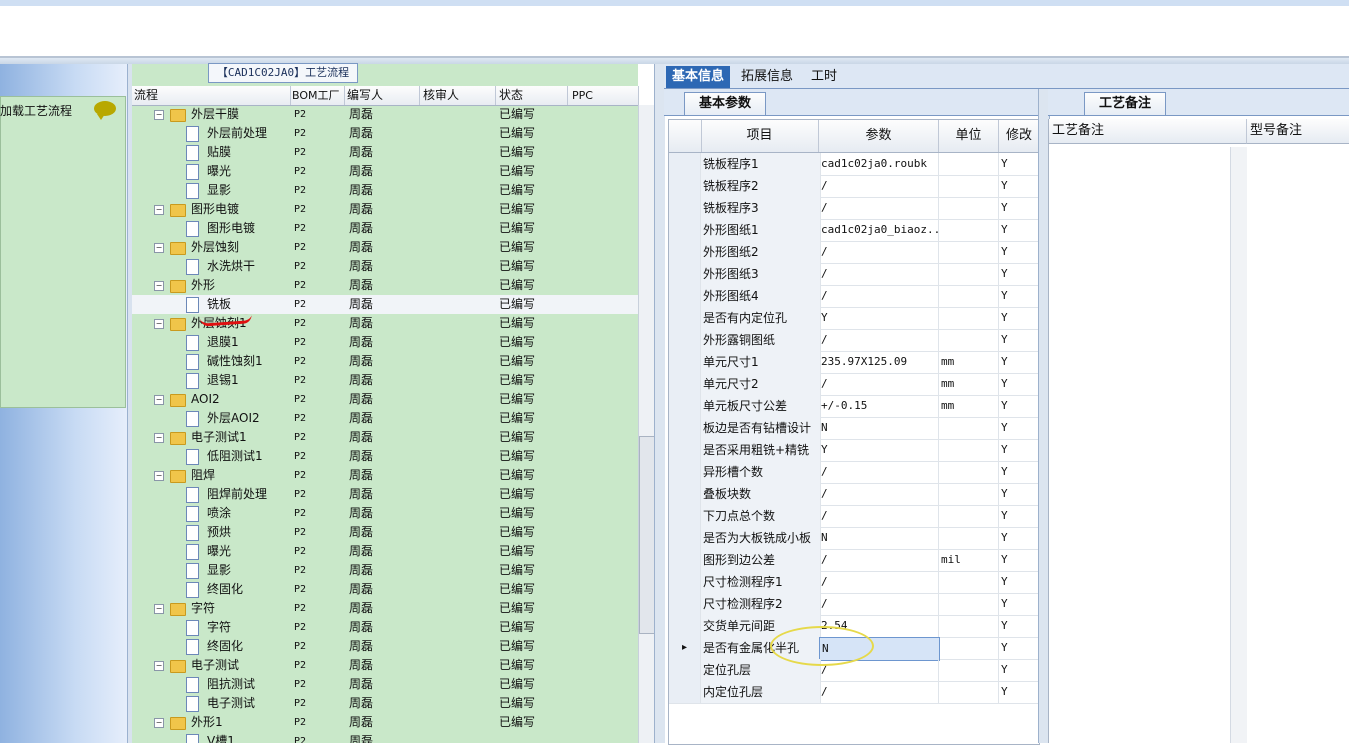 The image size is (1349, 745). I want to click on param-row: 单元板尺寸公差 +/-0.15 mm Y, so click(854, 406).